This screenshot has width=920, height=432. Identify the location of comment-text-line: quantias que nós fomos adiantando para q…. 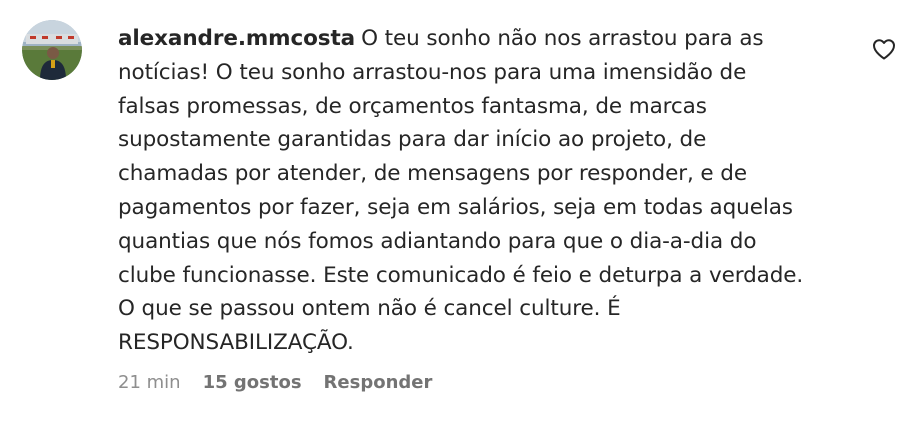
(437, 241).